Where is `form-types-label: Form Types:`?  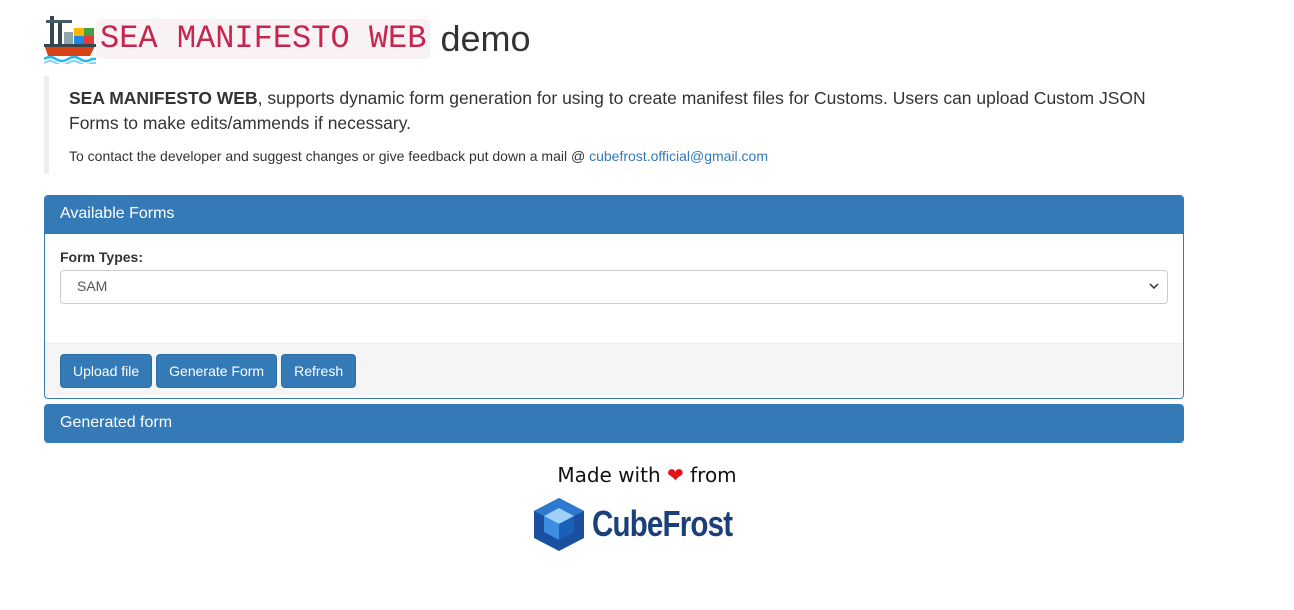 form-types-label: Form Types: is located at coordinates (101, 257).